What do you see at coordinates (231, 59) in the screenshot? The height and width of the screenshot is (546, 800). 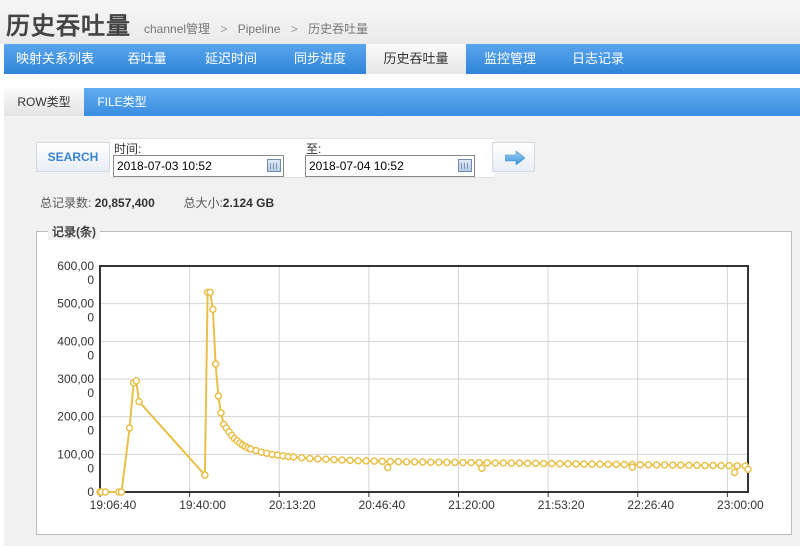 I see `tab-delay-time: 延迟时间` at bounding box center [231, 59].